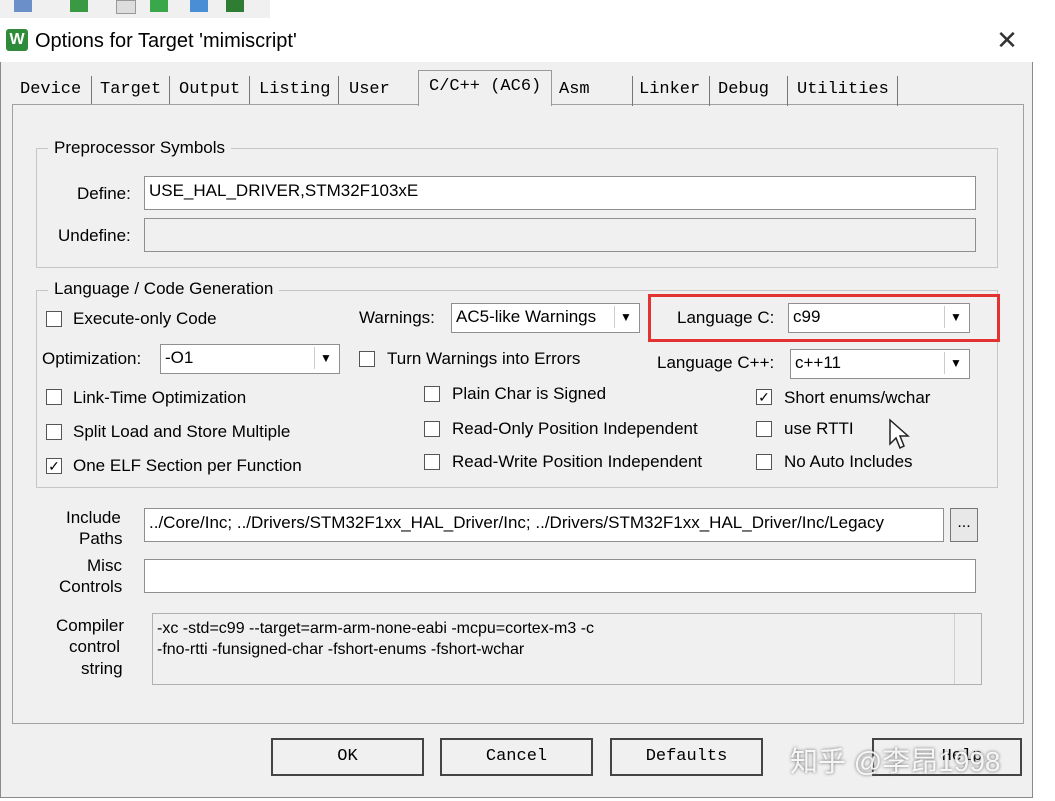 This screenshot has width=1055, height=801. What do you see at coordinates (367, 359) in the screenshot?
I see `turn-warnings-checkbox` at bounding box center [367, 359].